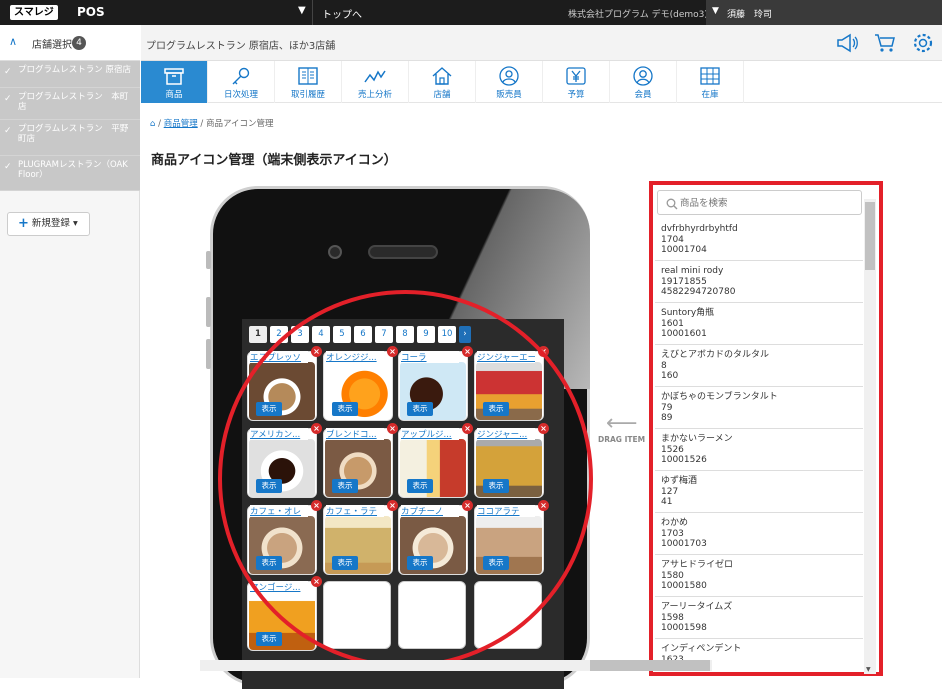 The image size is (942, 689). What do you see at coordinates (715, 355) in the screenshot?
I see `product-name: えびとアボカドのタルタル` at bounding box center [715, 355].